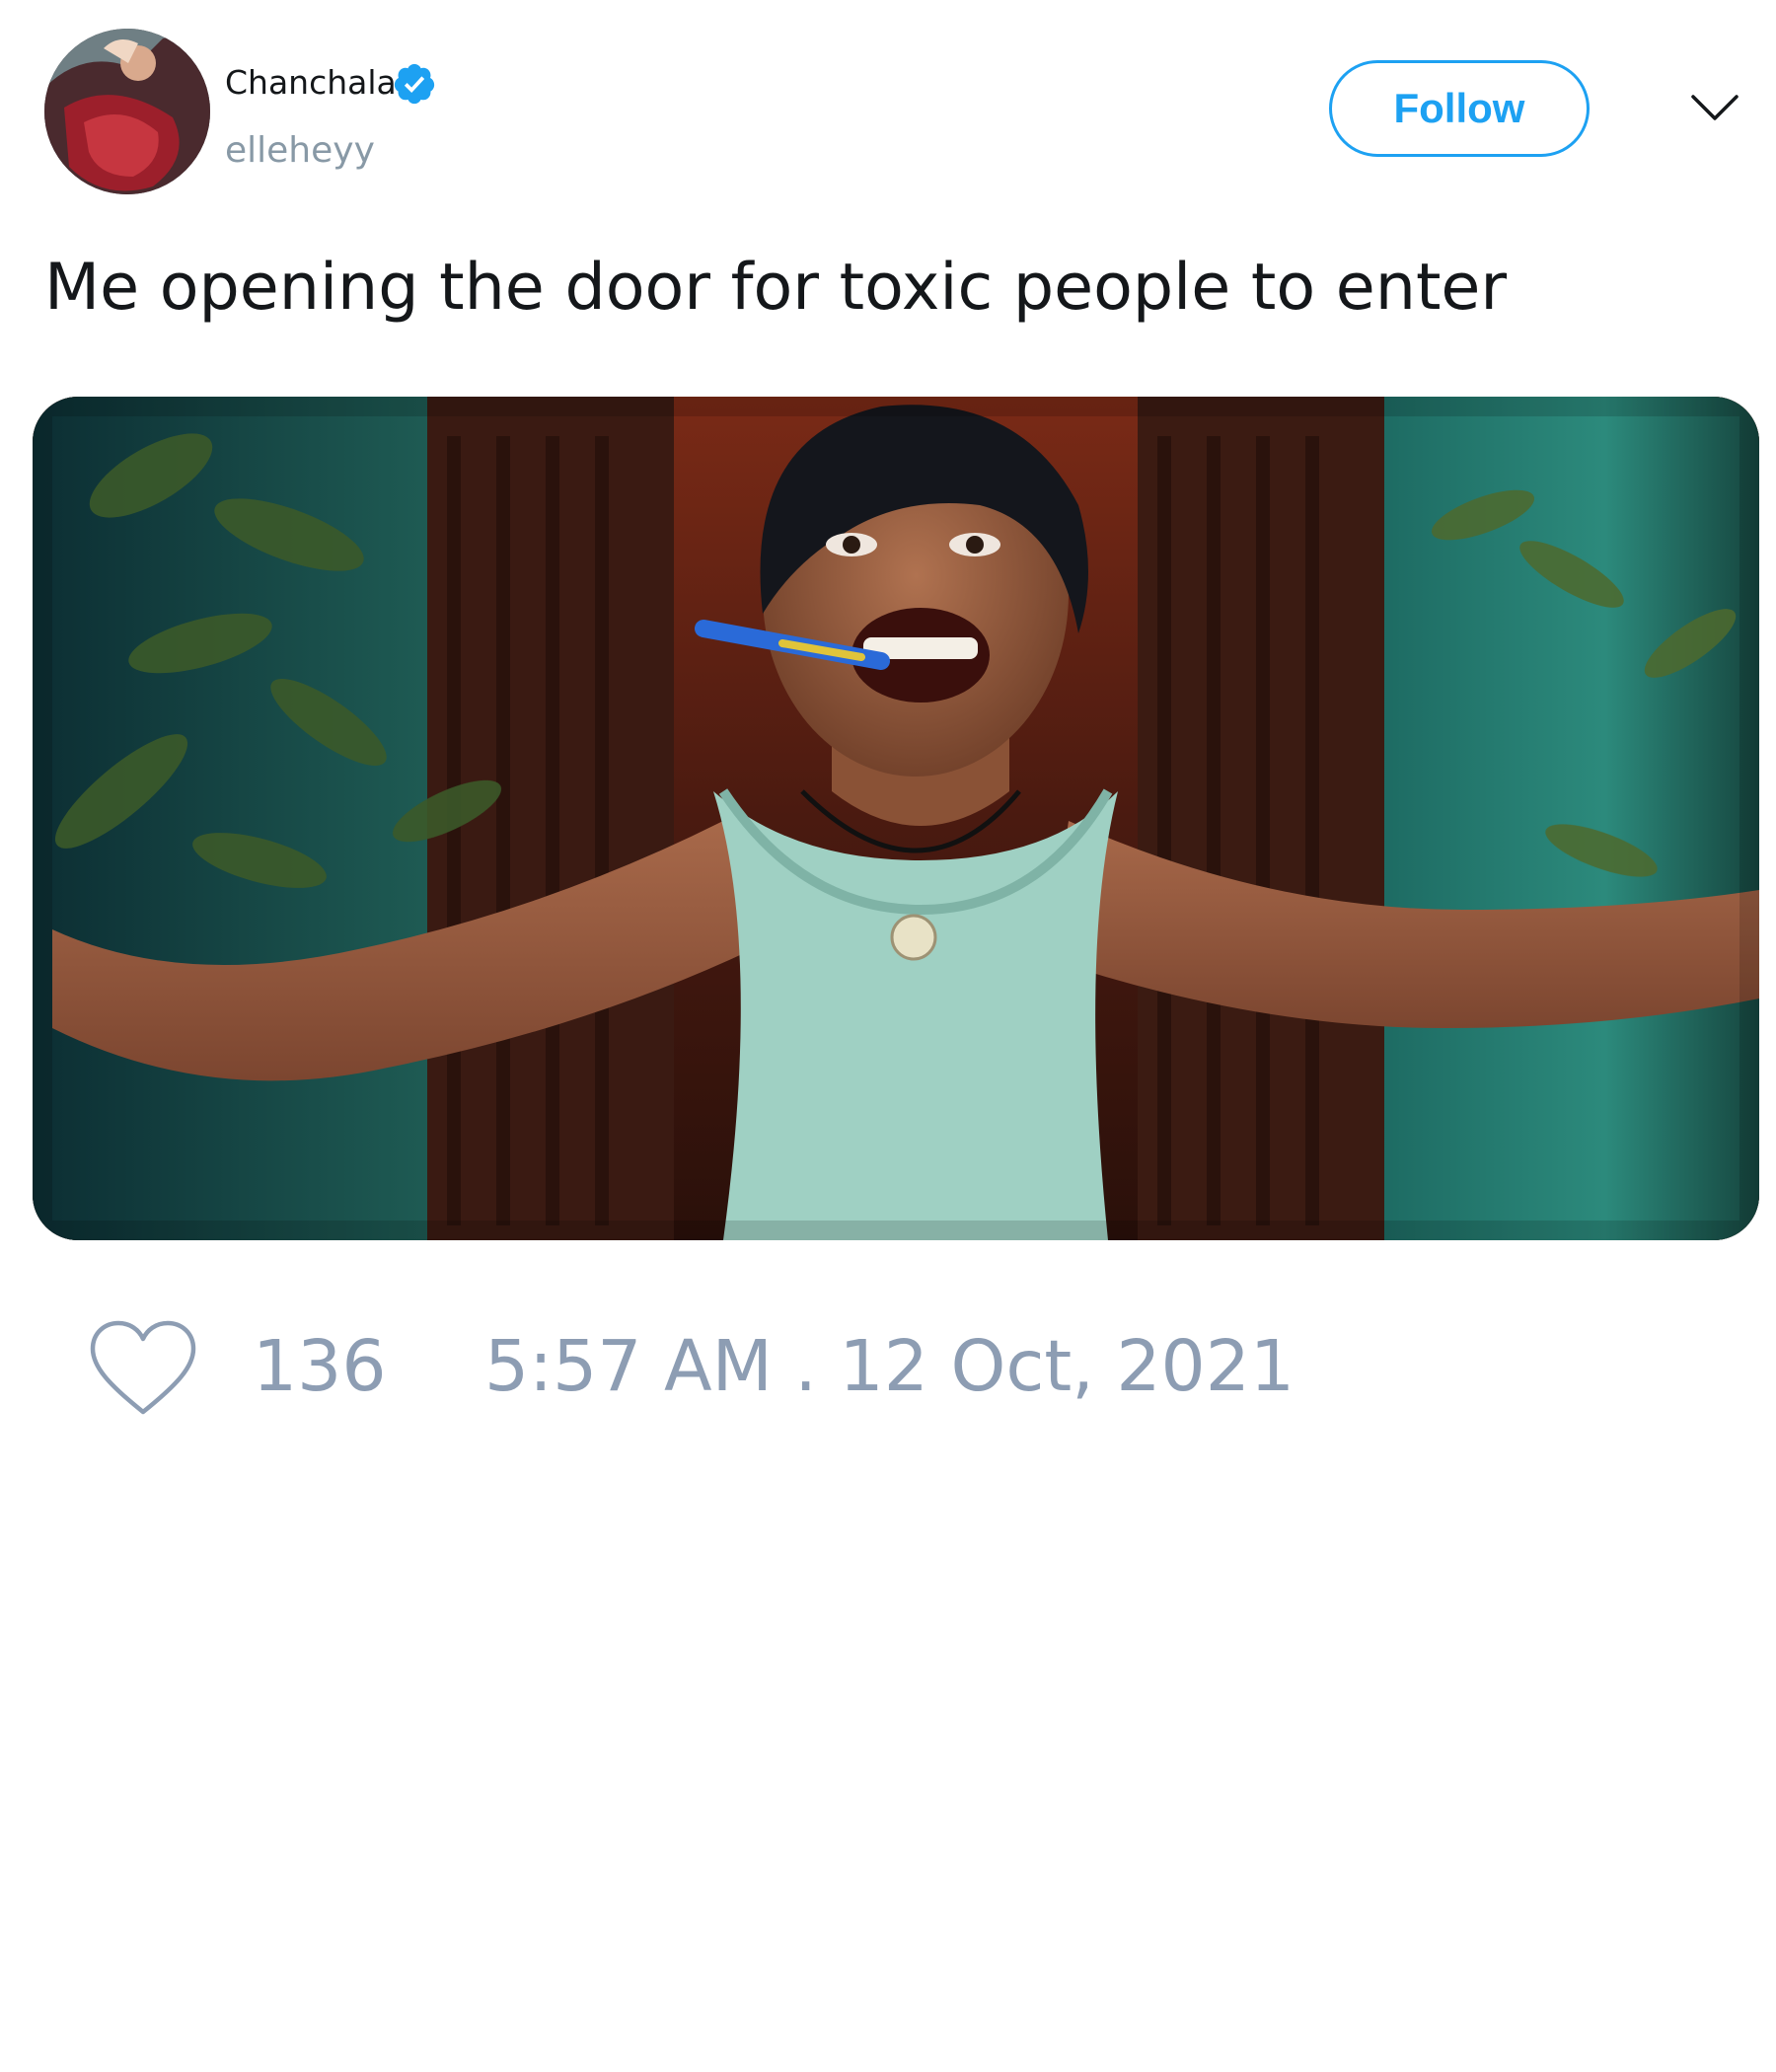  I want to click on tweet-timestamp: 5:57 AM . 12 Oct, 2021, so click(890, 1366).